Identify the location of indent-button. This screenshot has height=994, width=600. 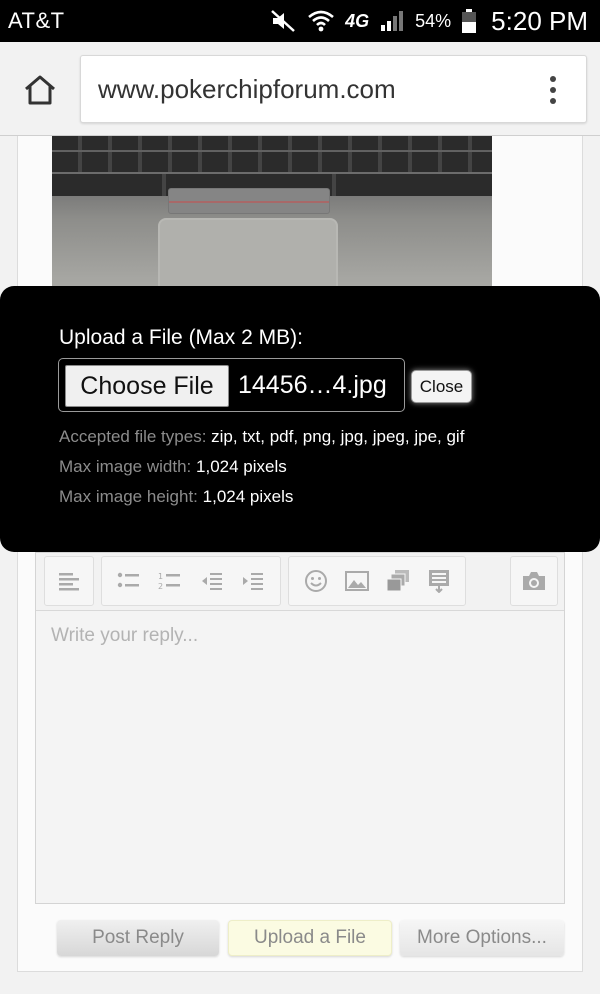
(253, 581).